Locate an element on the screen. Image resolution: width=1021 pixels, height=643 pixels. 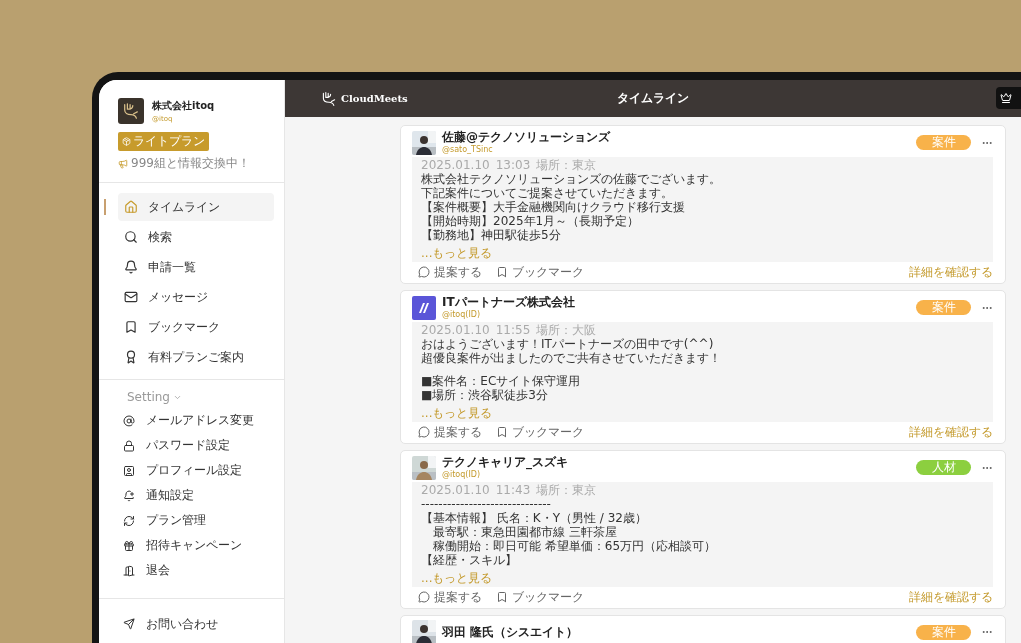
post-time: 11:55 is located at coordinates (513, 330).